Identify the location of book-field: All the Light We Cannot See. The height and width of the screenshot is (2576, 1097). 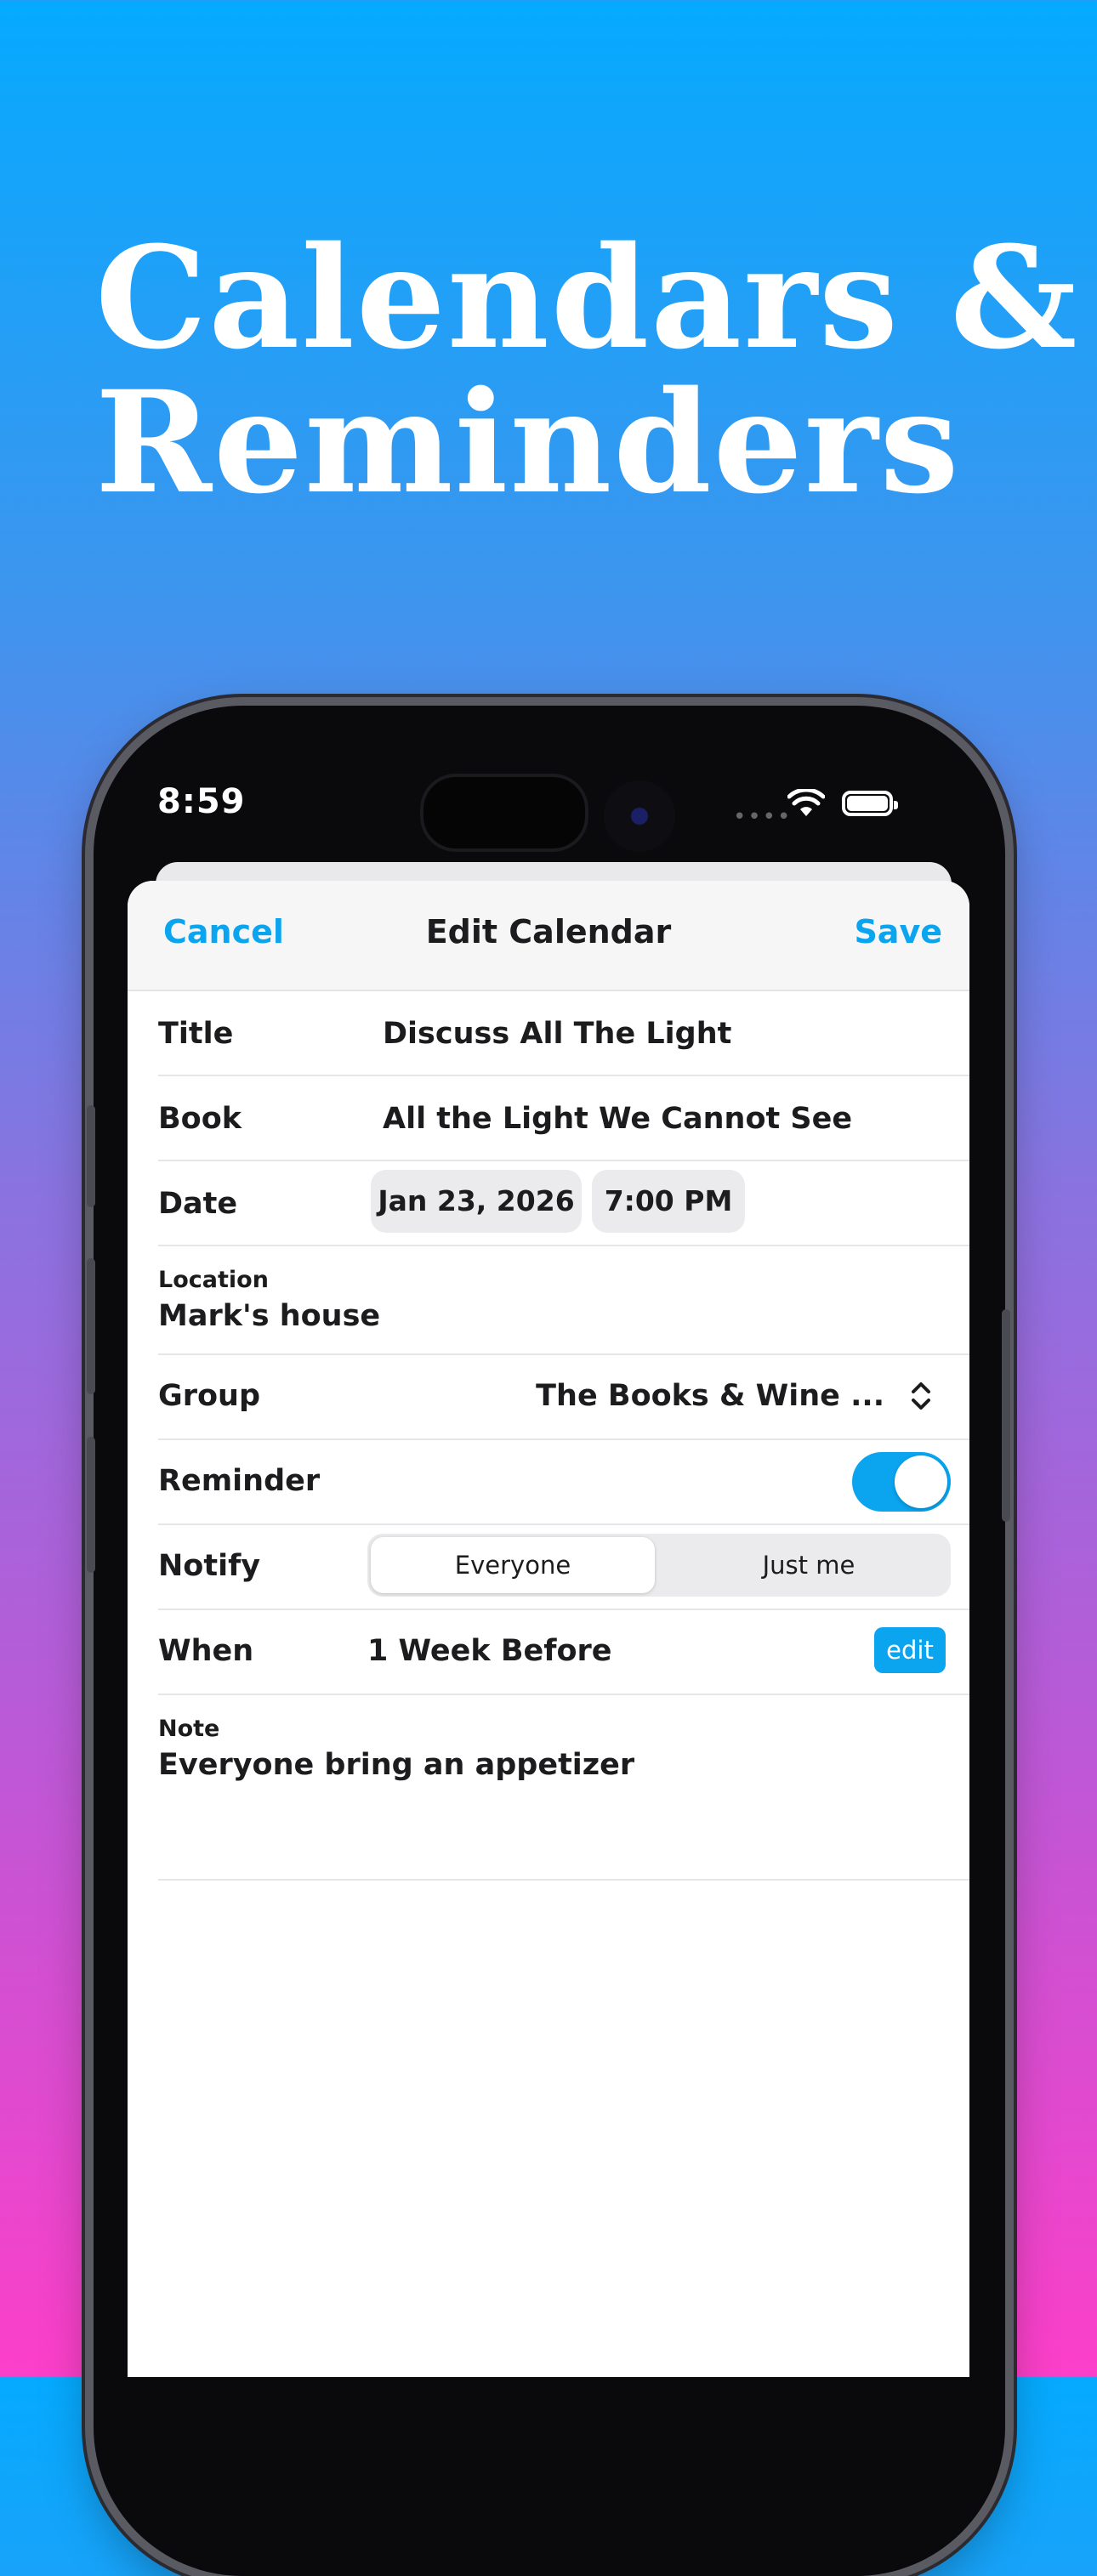
(618, 1119).